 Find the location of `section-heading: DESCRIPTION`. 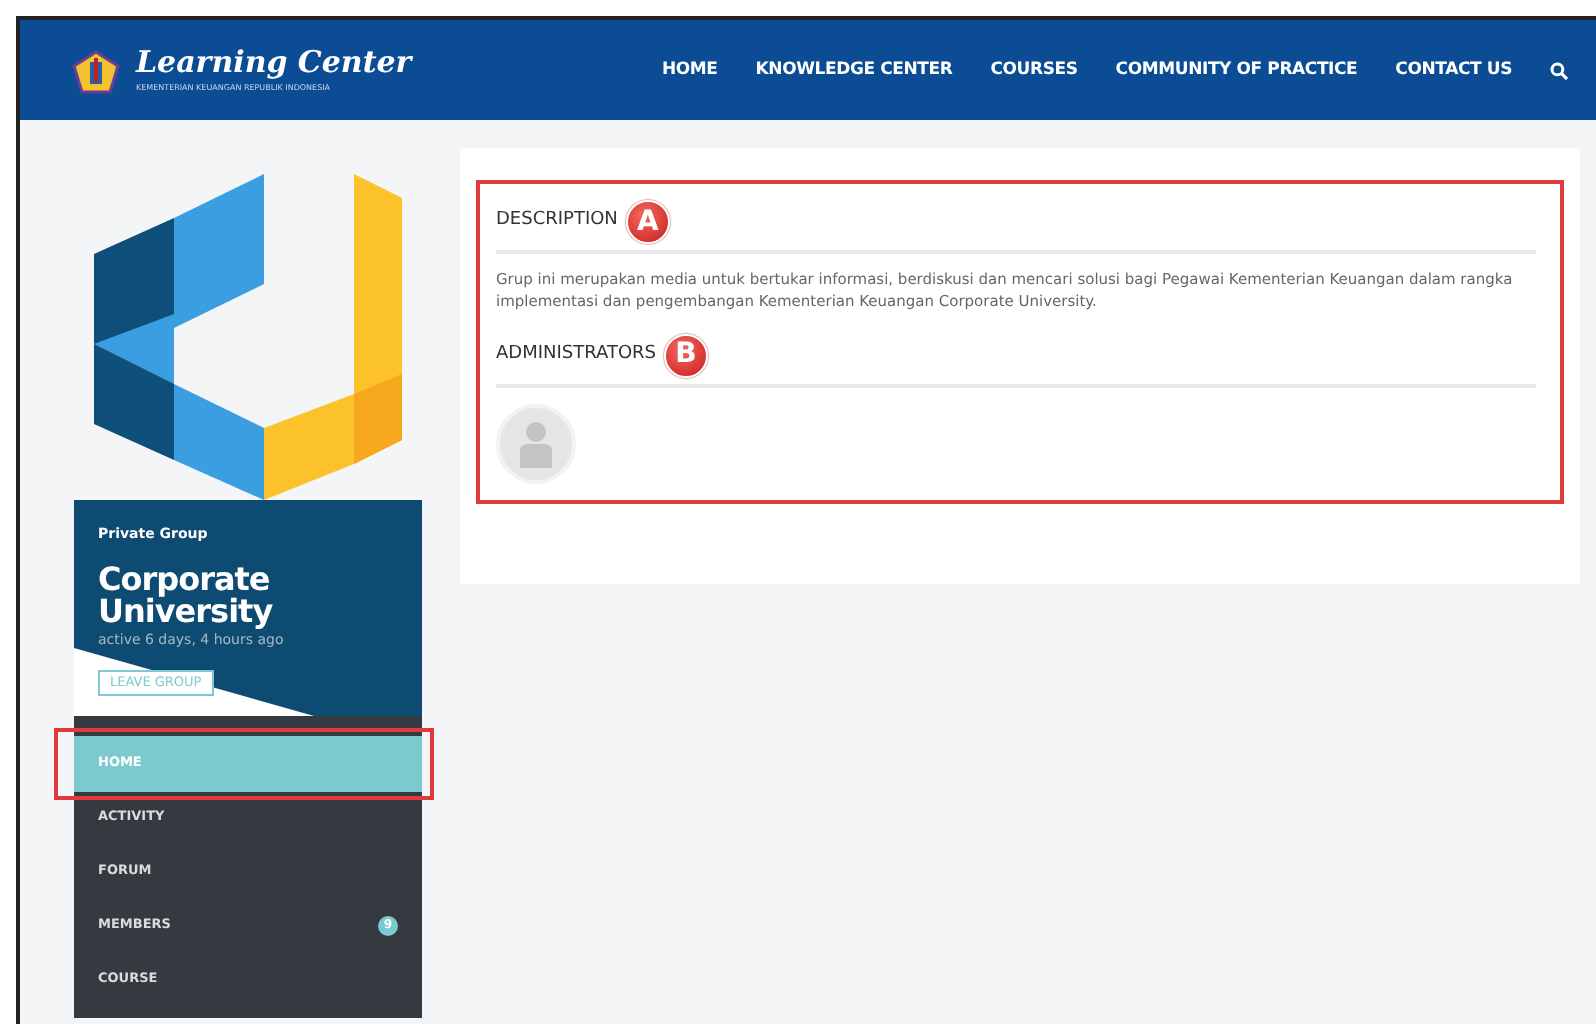

section-heading: DESCRIPTION is located at coordinates (557, 221).